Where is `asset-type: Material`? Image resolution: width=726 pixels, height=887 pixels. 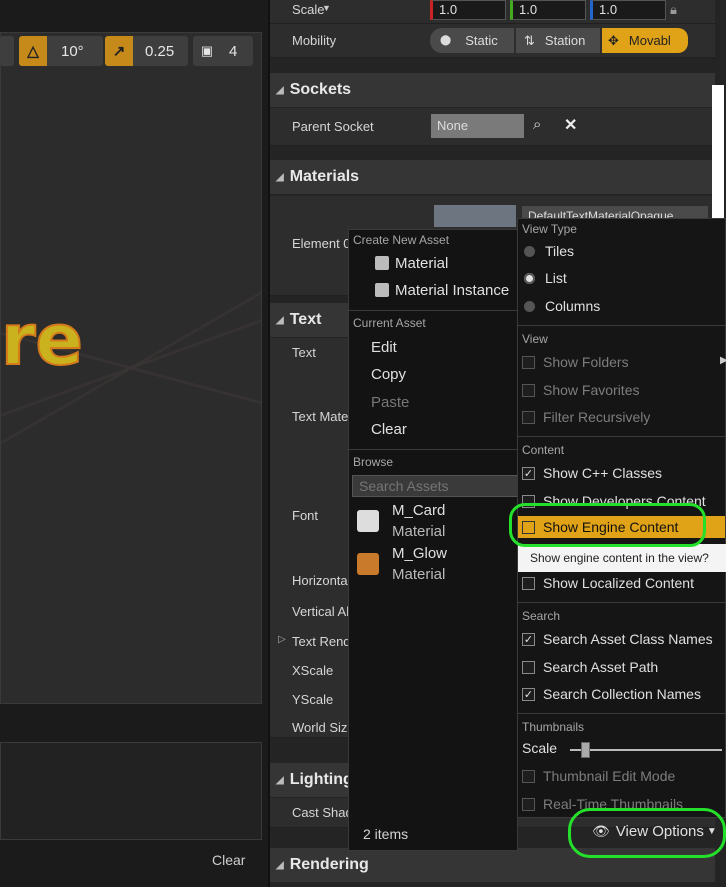 asset-type: Material is located at coordinates (419, 531).